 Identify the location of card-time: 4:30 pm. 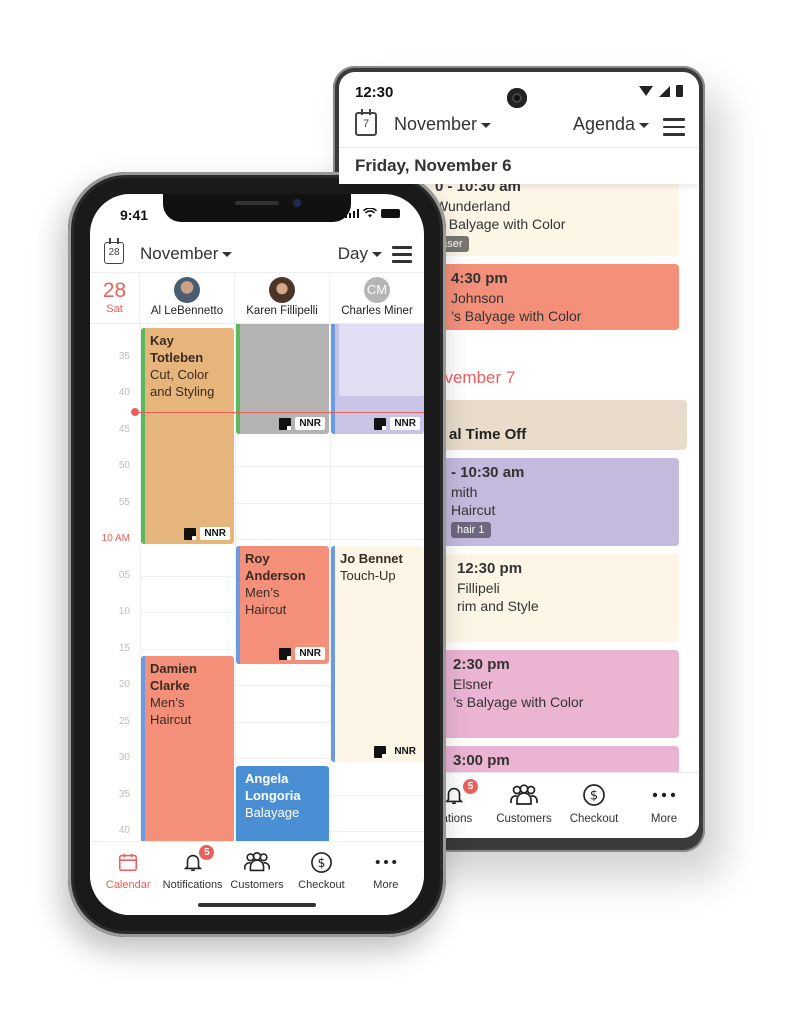
(479, 278).